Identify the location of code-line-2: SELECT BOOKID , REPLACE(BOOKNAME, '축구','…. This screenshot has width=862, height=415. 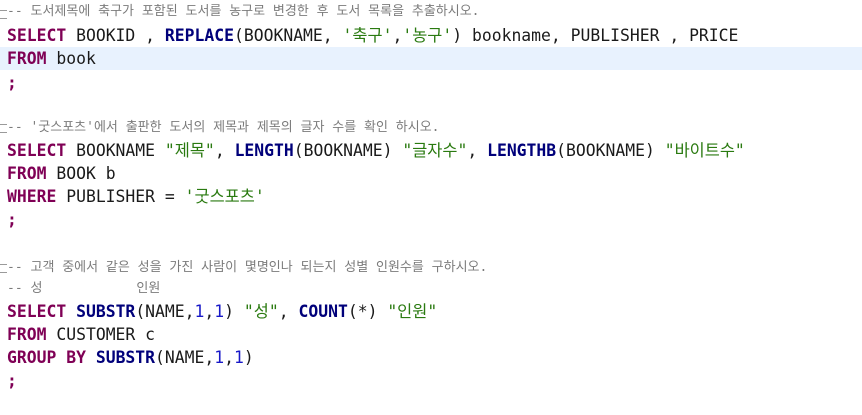
(431, 35).